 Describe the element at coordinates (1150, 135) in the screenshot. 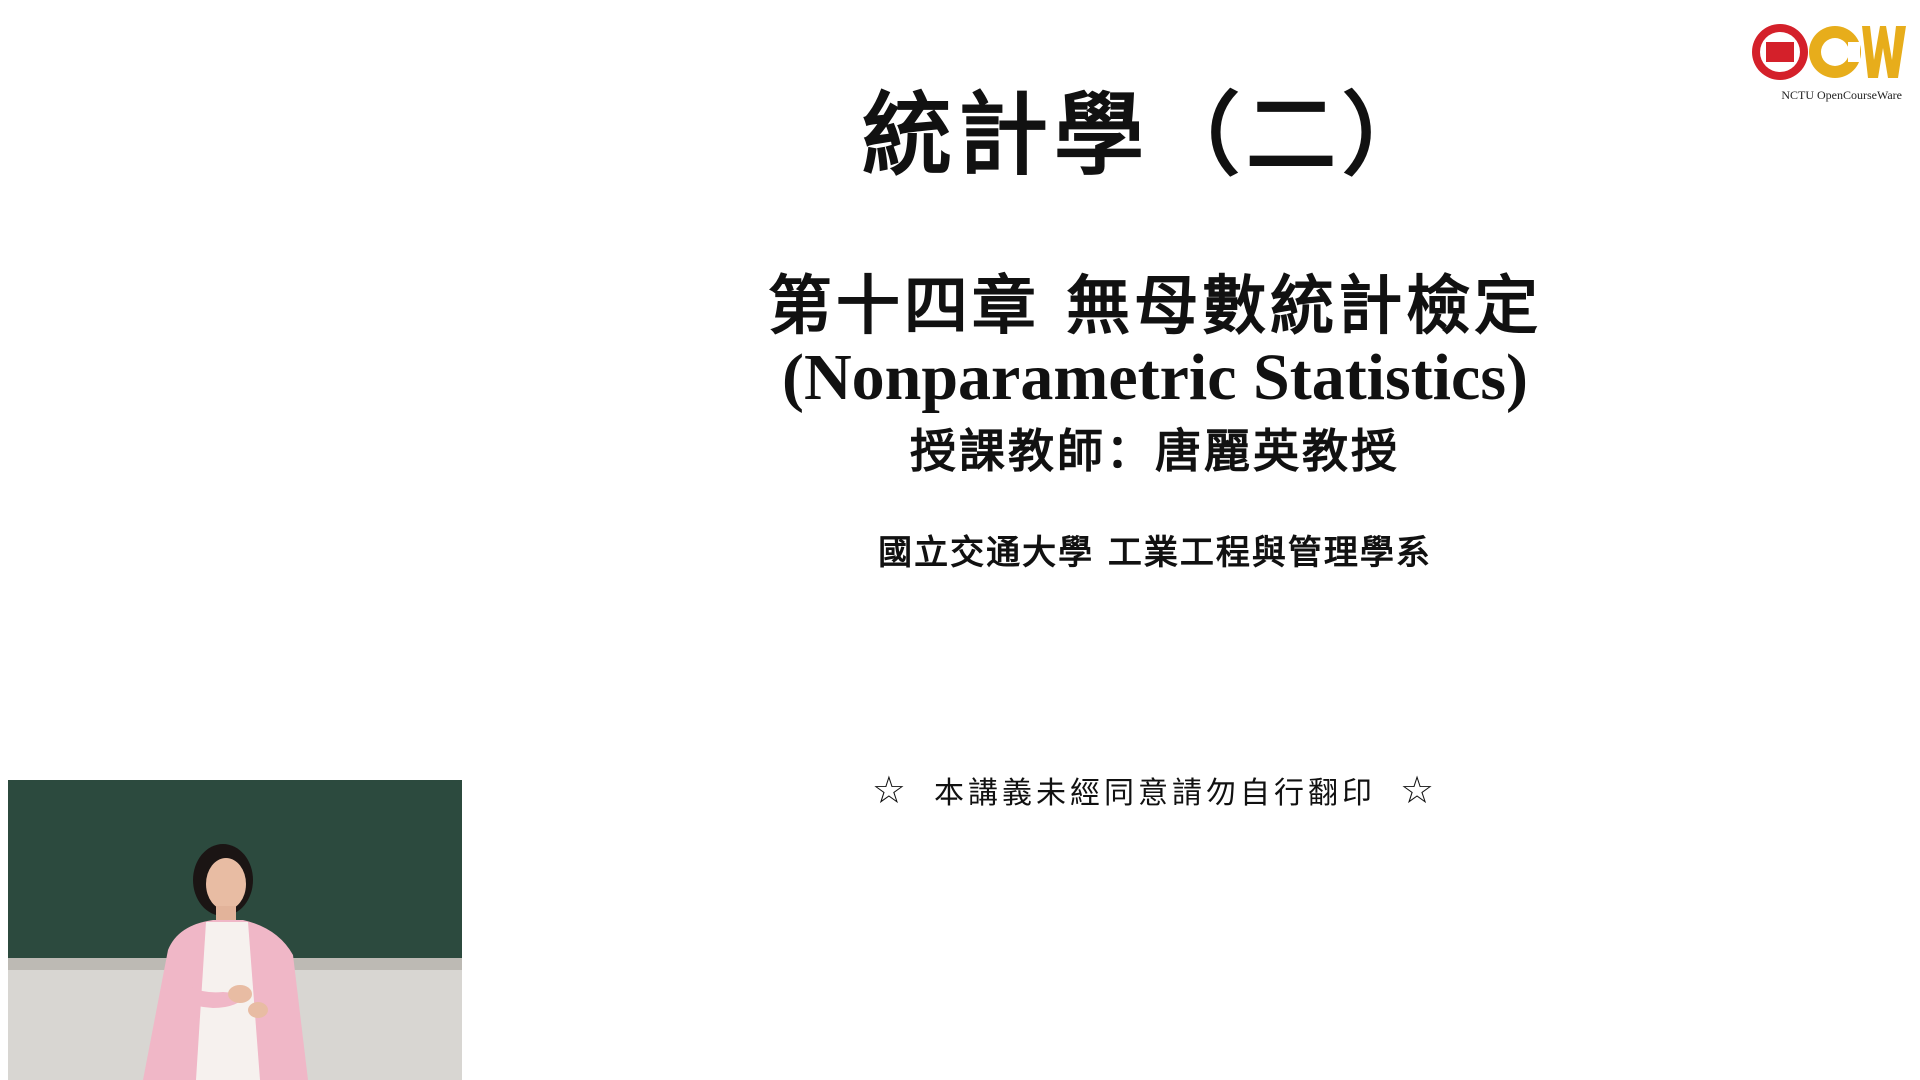

I see `slide-title: 統計學（二）` at that location.